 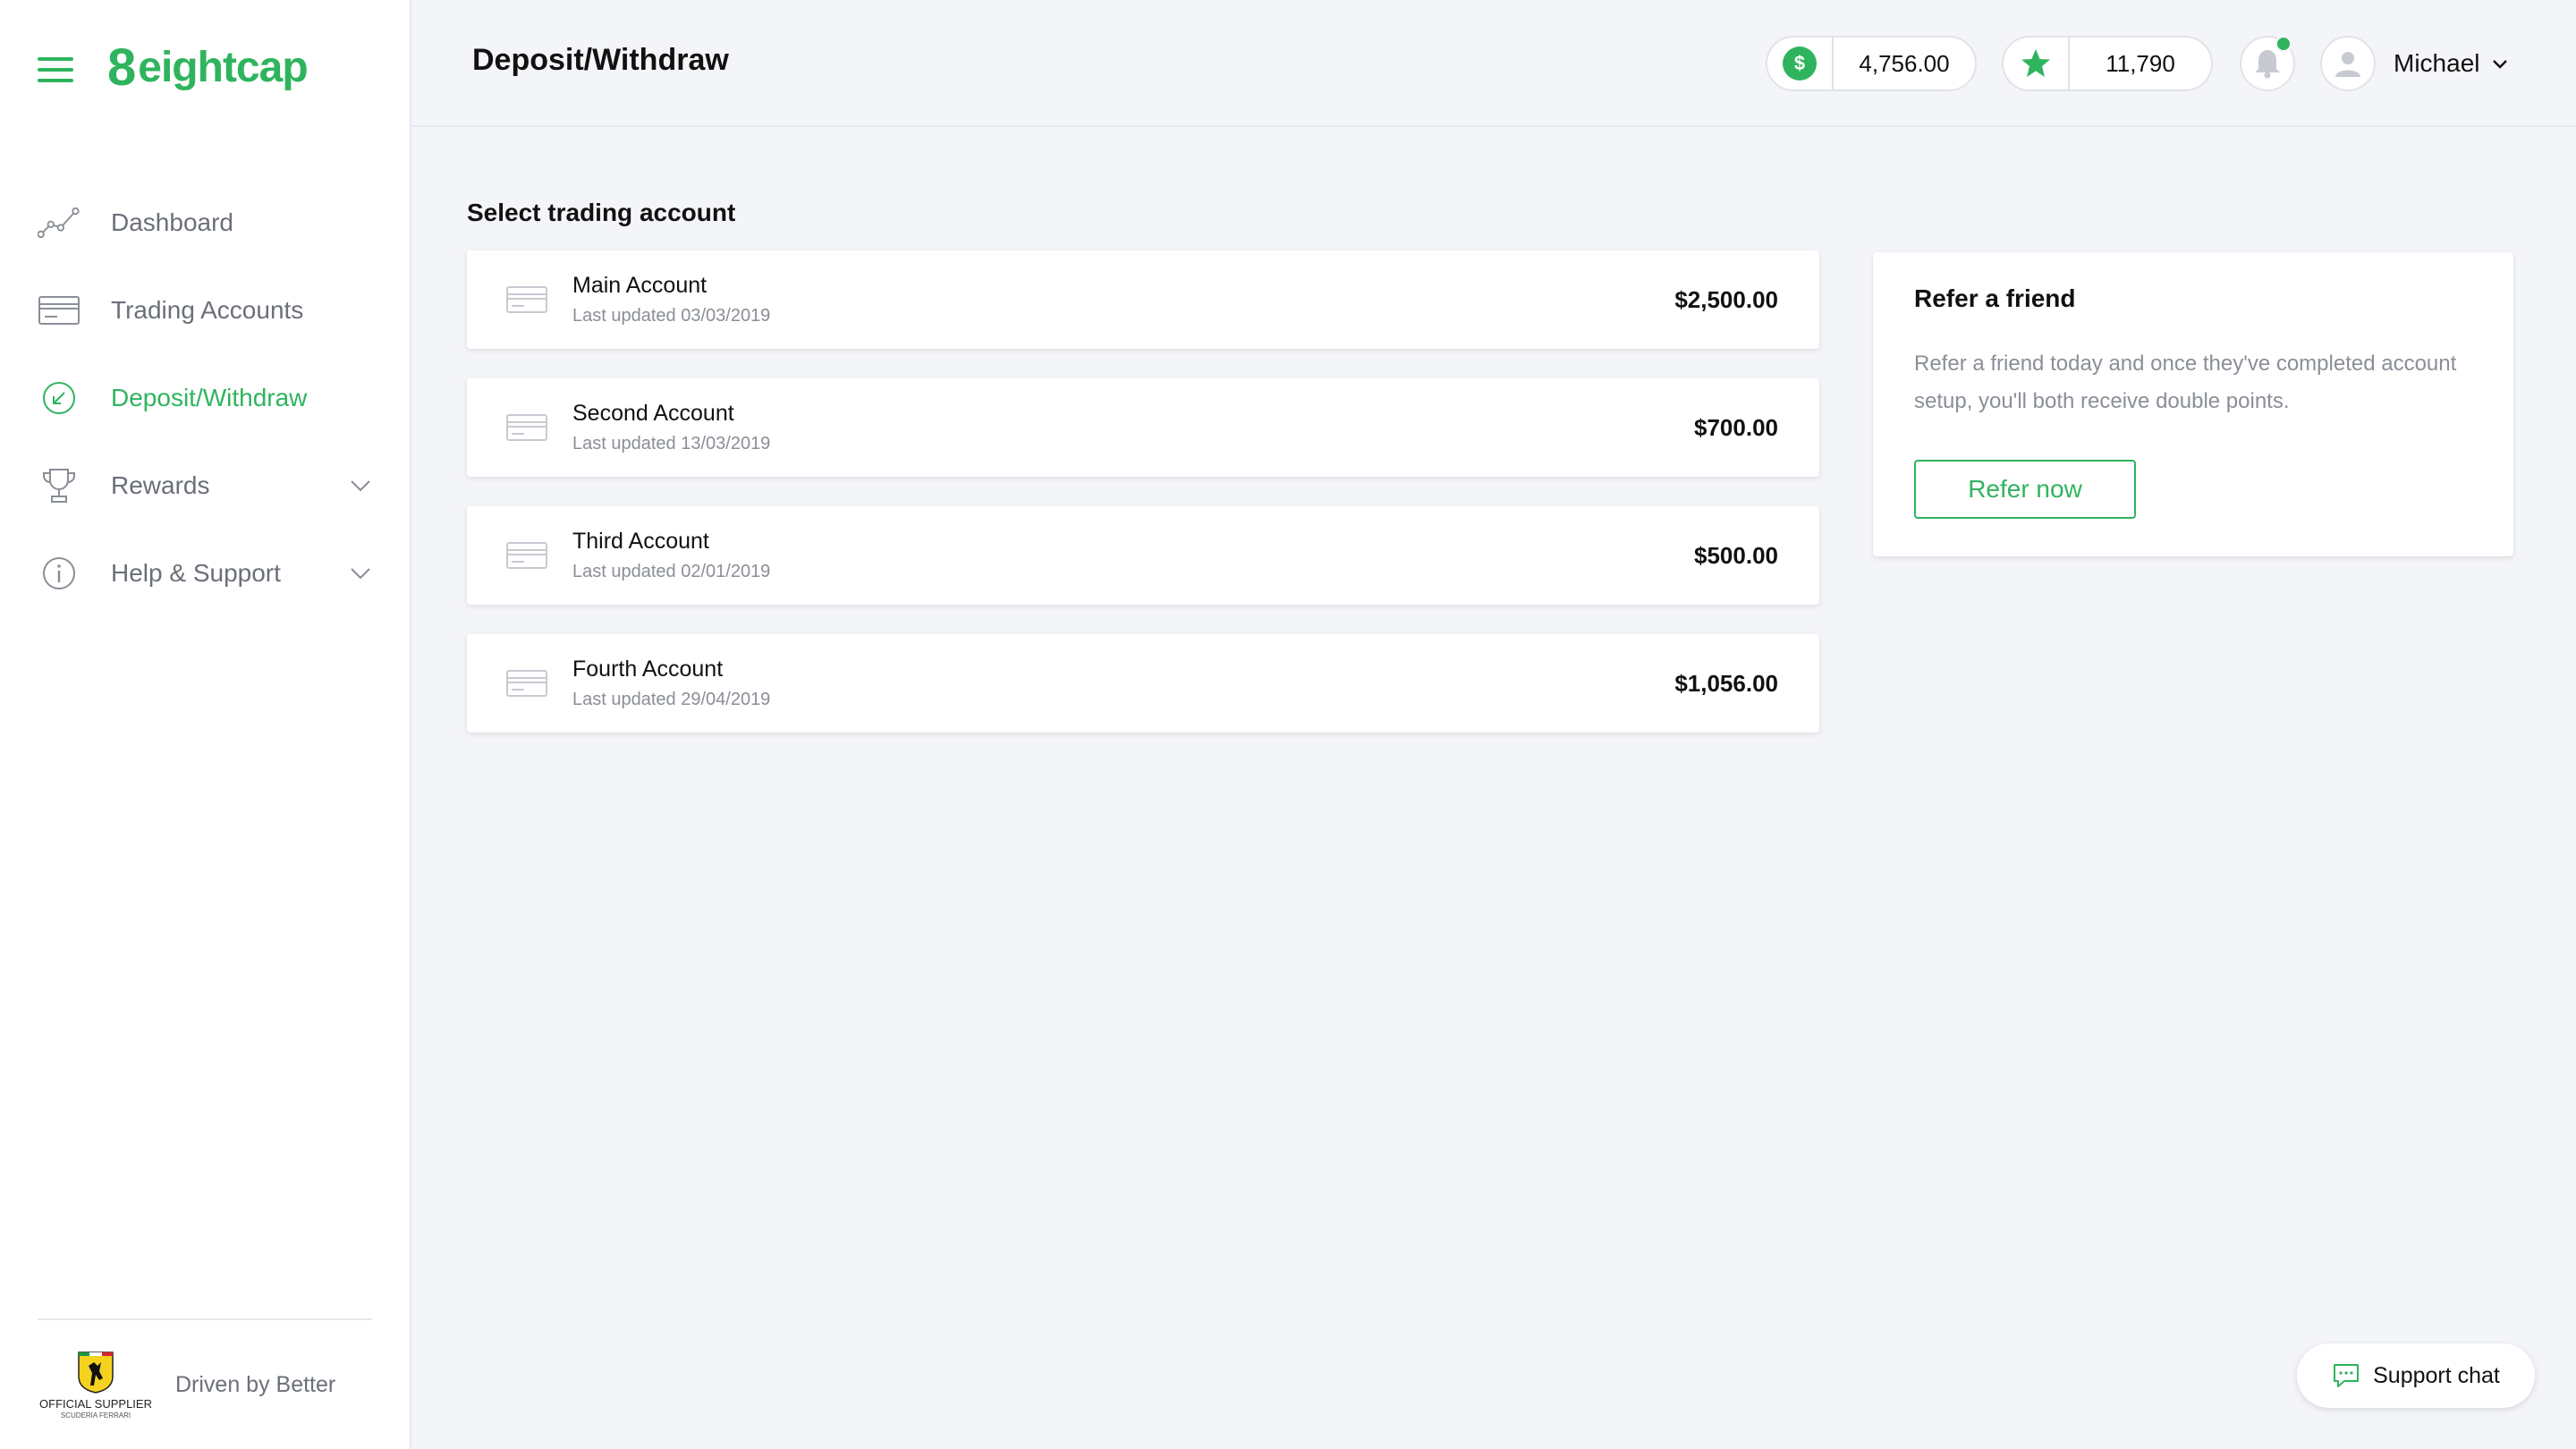 I want to click on points-value: 11,790, so click(x=2140, y=63).